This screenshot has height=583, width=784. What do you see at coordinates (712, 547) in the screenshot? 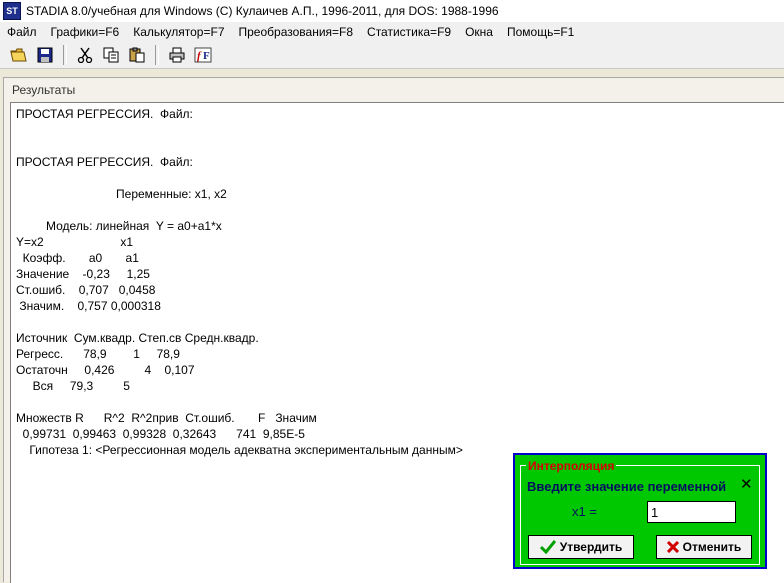
I see `cancel-button-label: Отменить` at bounding box center [712, 547].